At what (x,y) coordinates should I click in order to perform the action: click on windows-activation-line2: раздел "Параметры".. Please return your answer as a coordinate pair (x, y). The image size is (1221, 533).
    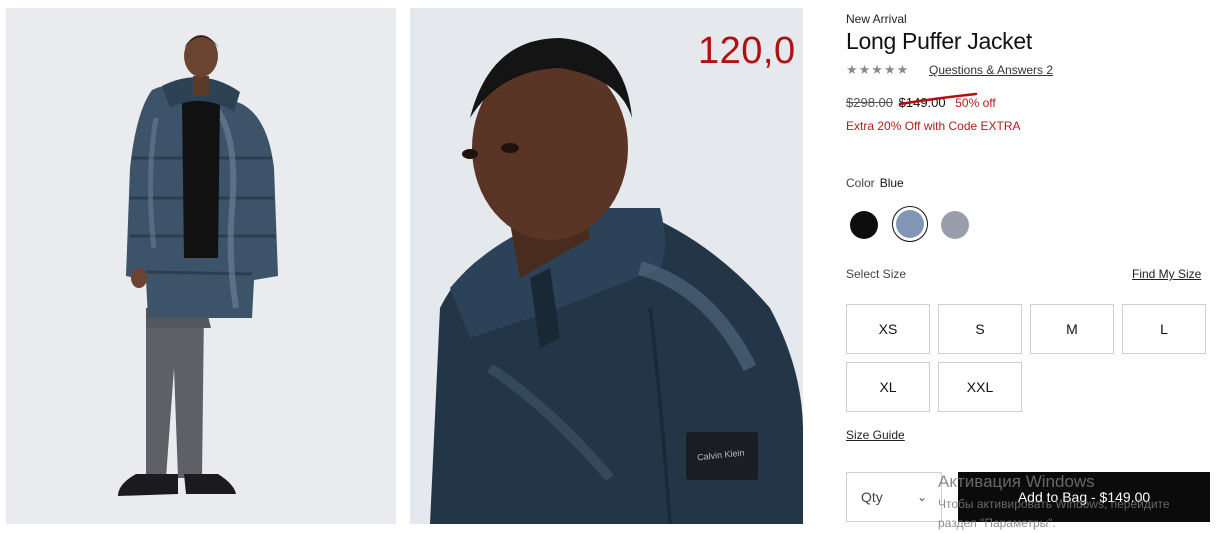
    Looking at the image, I should click on (997, 523).